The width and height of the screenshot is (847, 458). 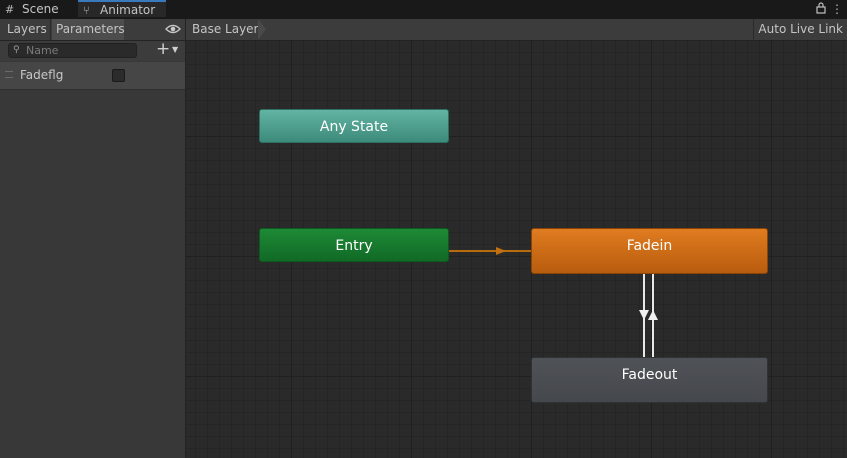 What do you see at coordinates (516, 30) in the screenshot?
I see `breadcrumb-bar: Base Layer Auto Live Link` at bounding box center [516, 30].